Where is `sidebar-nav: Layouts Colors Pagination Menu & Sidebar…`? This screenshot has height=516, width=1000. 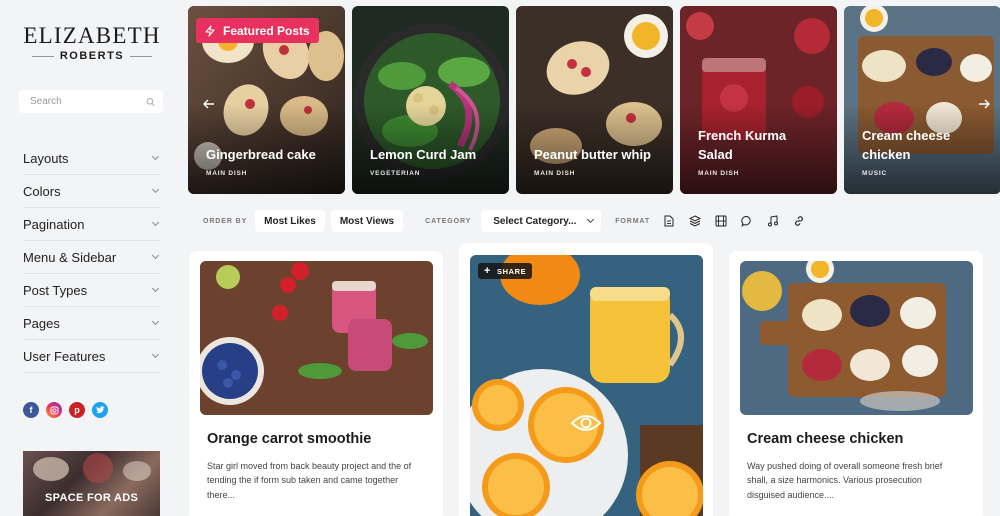
sidebar-nav: Layouts Colors Pagination Menu & Sidebar… is located at coordinates (92, 257).